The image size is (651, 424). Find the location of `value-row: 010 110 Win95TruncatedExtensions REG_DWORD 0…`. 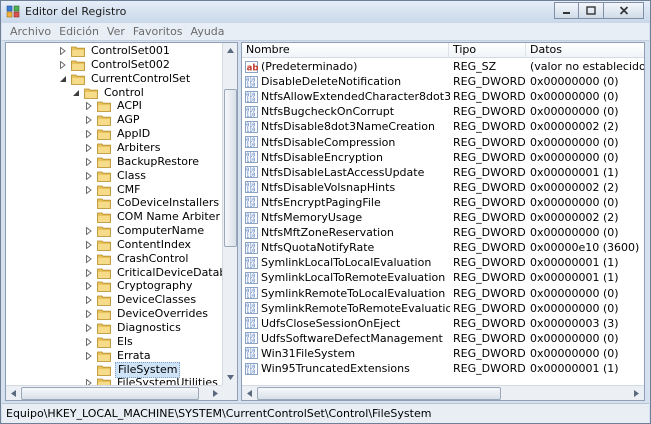

value-row: 010 110 Win95TruncatedExtensions REG_DWORD 0… is located at coordinates (443, 368).